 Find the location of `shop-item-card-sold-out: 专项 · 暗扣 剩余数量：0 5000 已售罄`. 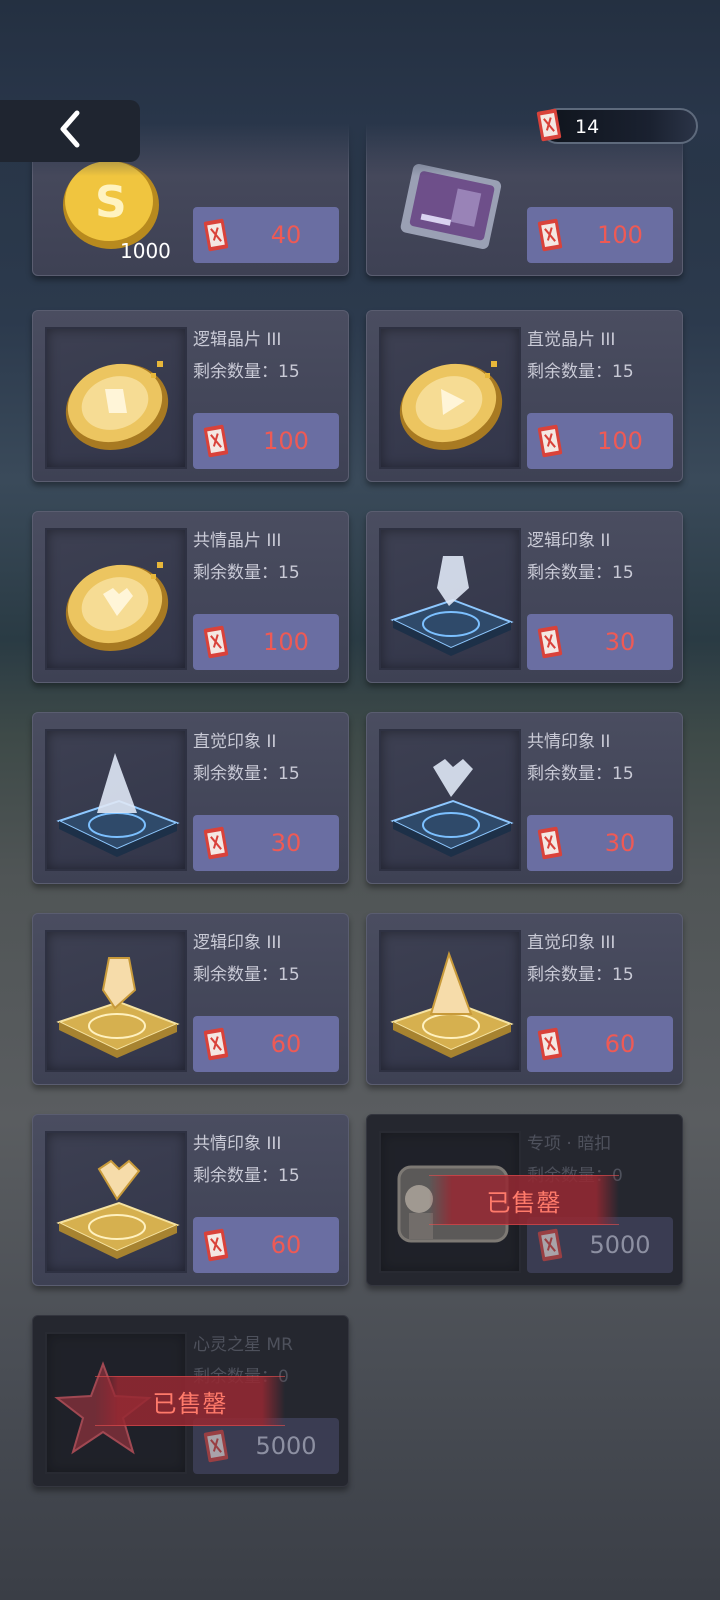

shop-item-card-sold-out: 专项 · 暗扣 剩余数量：0 5000 已售罄 is located at coordinates (524, 1200).